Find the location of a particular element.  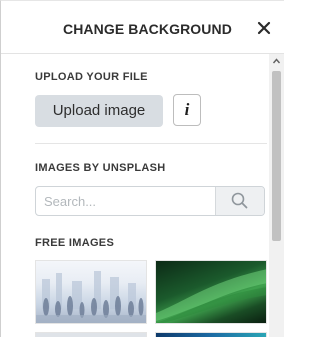

search-icon is located at coordinates (239, 200).